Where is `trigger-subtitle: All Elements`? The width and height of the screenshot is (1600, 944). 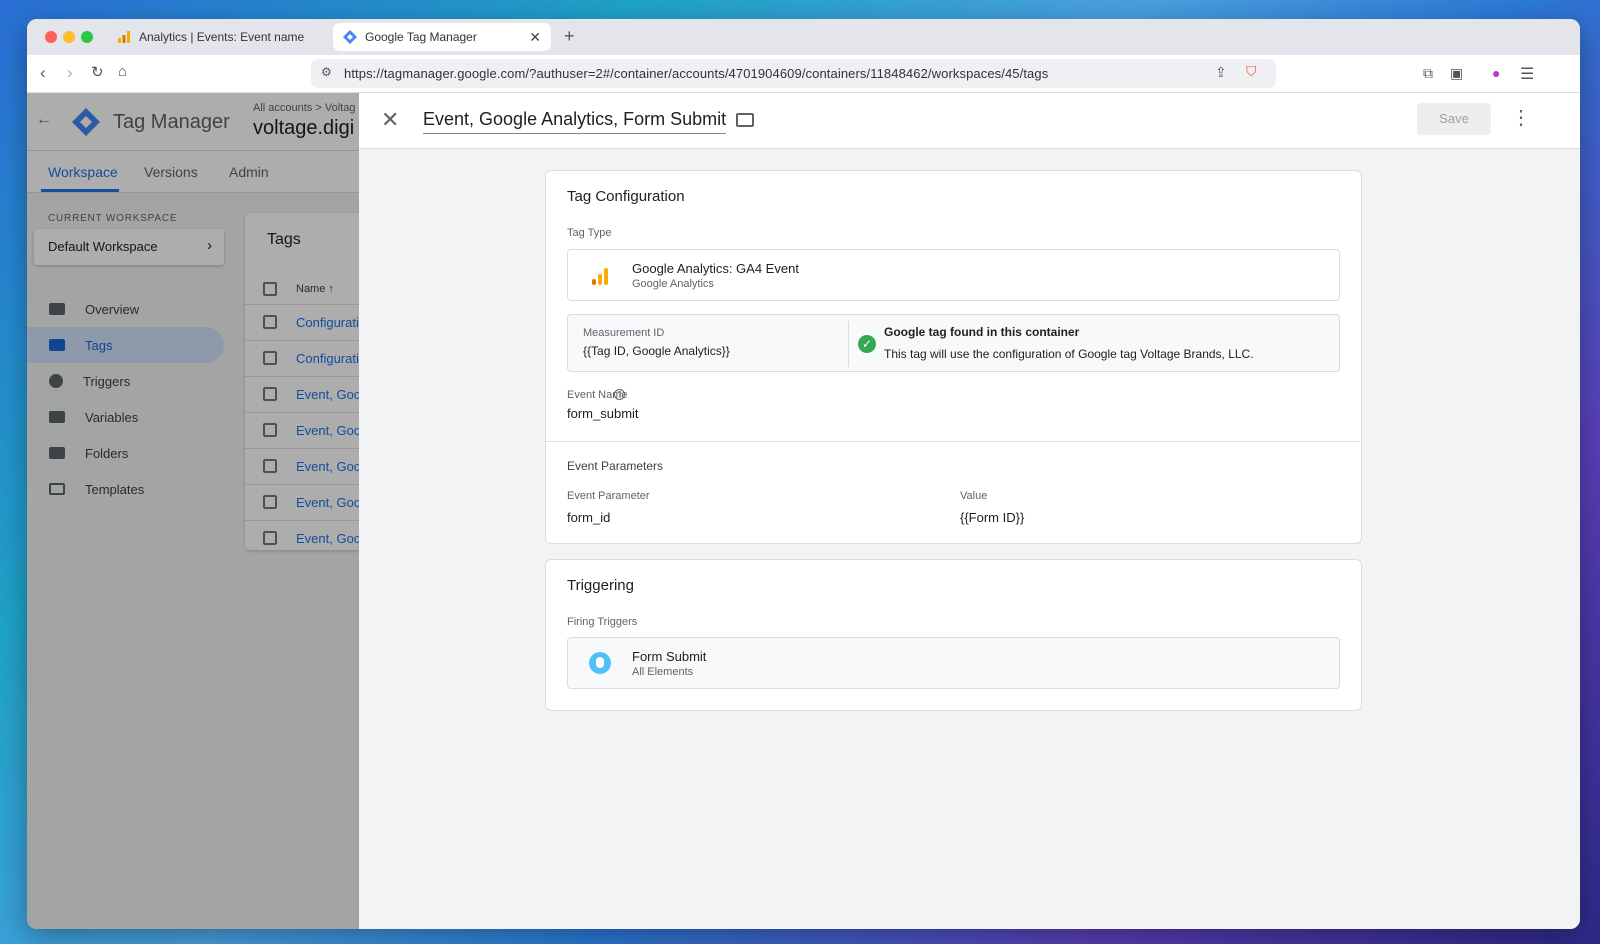
trigger-subtitle: All Elements is located at coordinates (663, 672).